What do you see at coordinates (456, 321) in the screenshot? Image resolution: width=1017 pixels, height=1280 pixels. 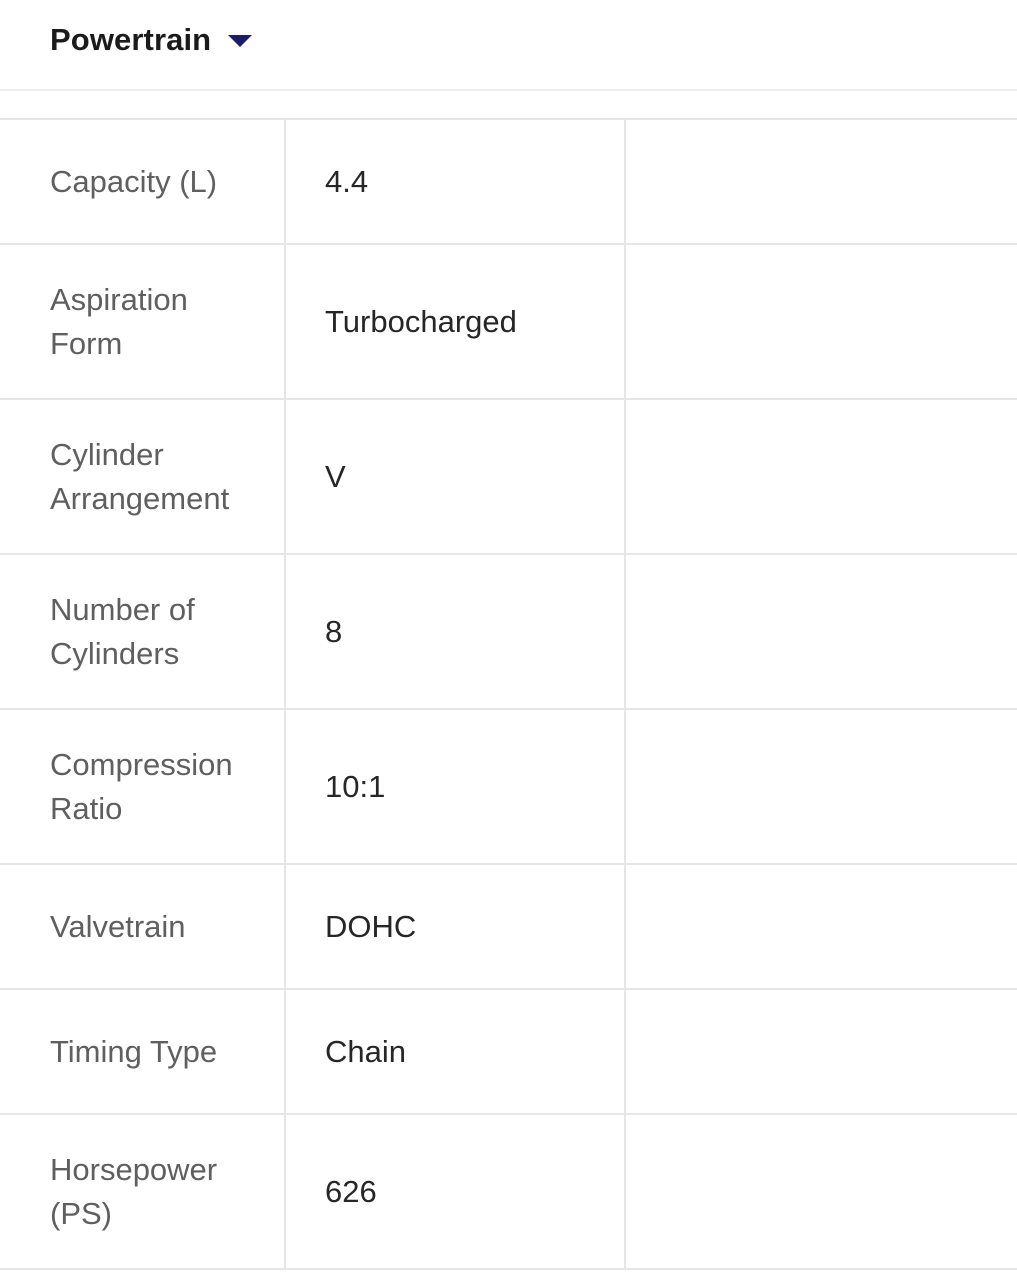 I see `spec-value: Turbocharged` at bounding box center [456, 321].